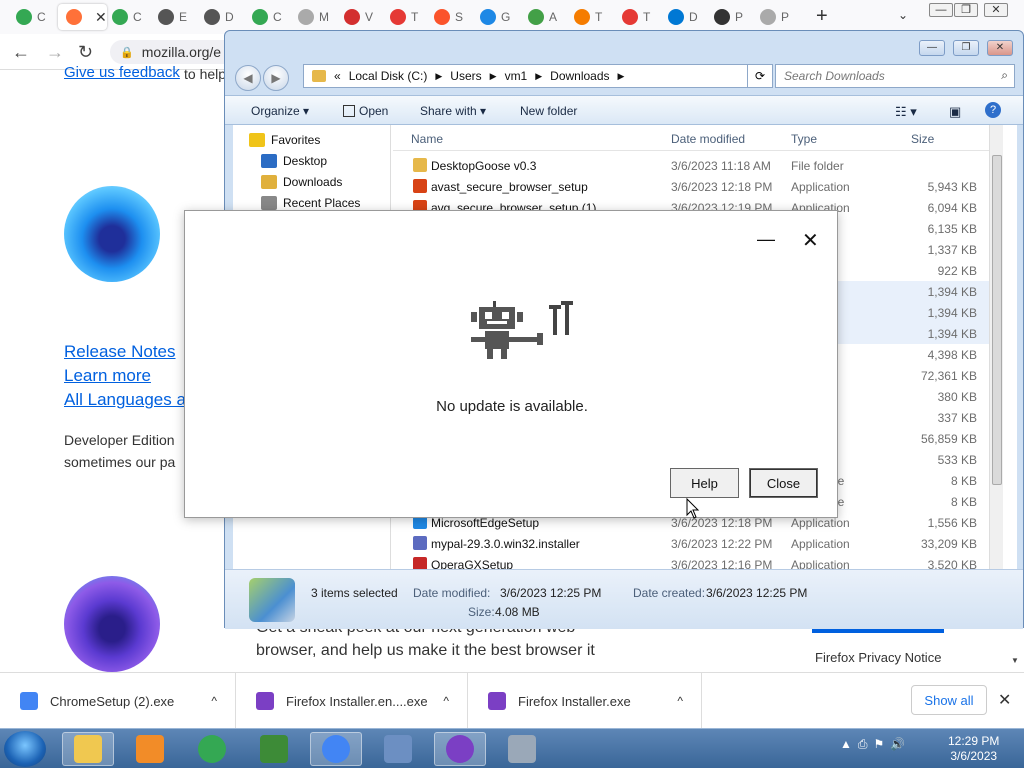 The height and width of the screenshot is (768, 1024). I want to click on show-hidden-icons-icon: ▲, so click(846, 744).